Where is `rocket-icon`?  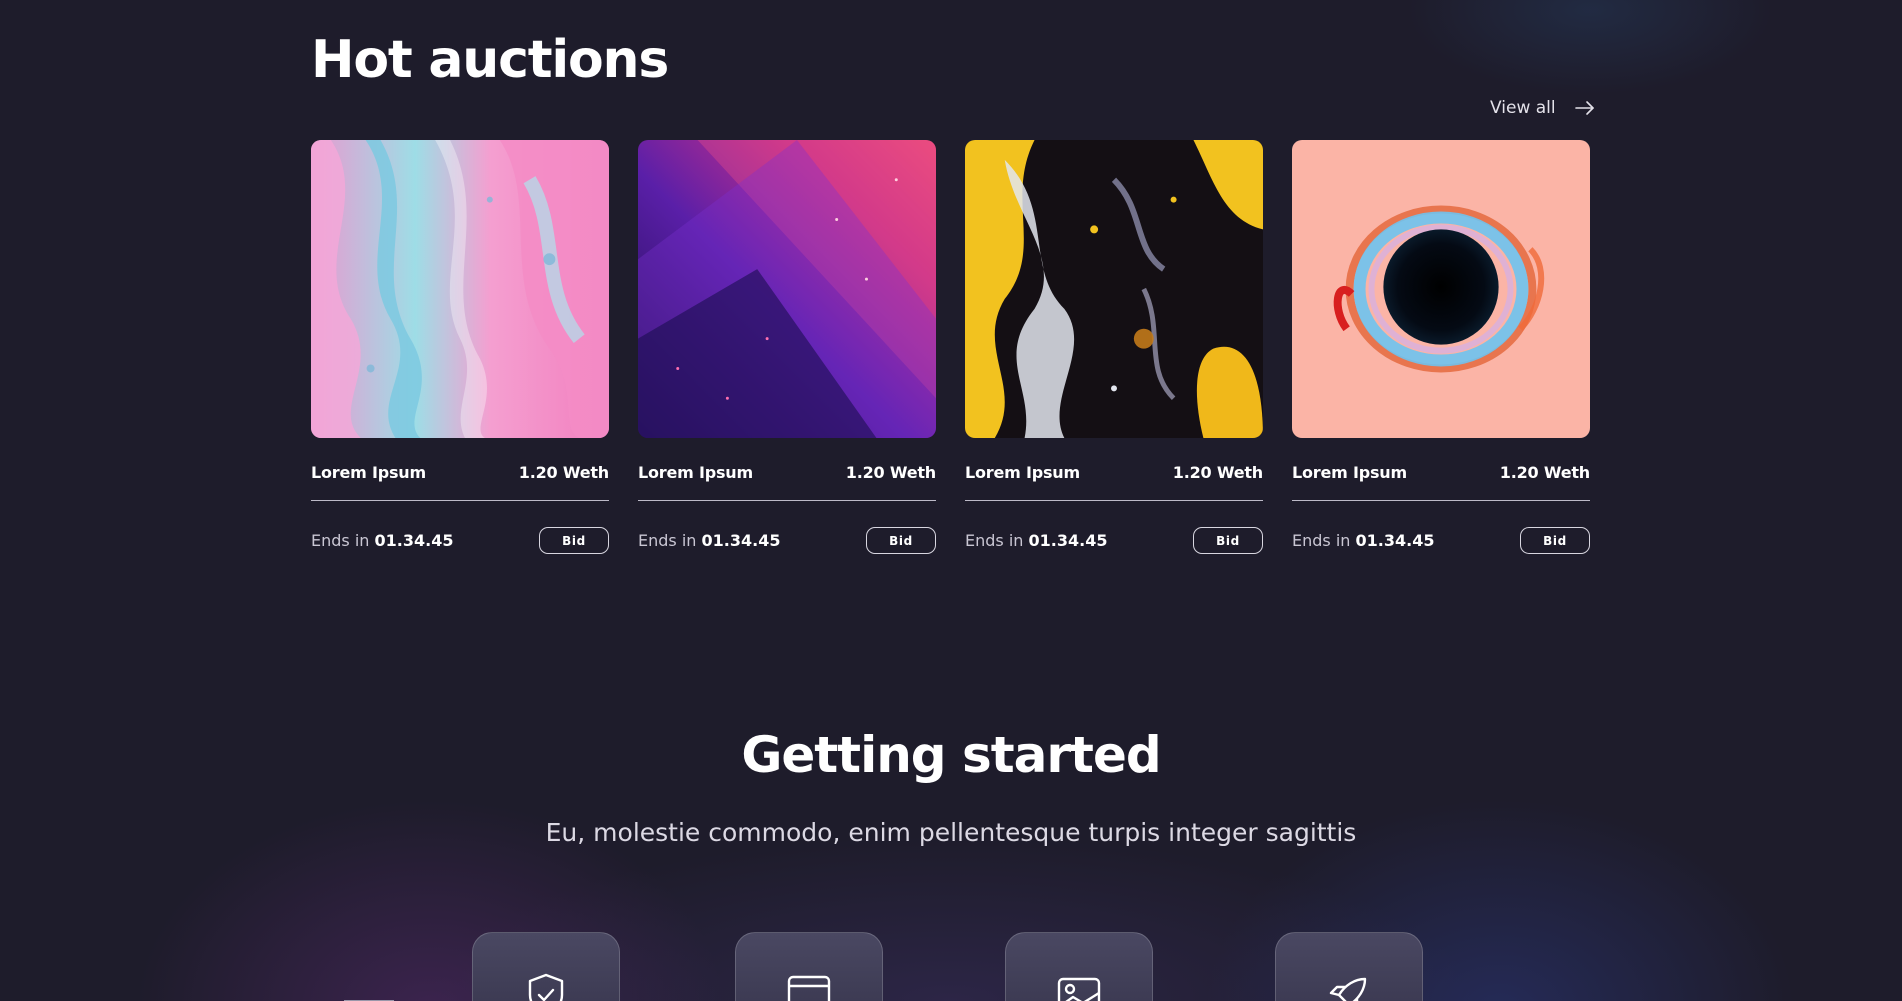 rocket-icon is located at coordinates (1348, 989).